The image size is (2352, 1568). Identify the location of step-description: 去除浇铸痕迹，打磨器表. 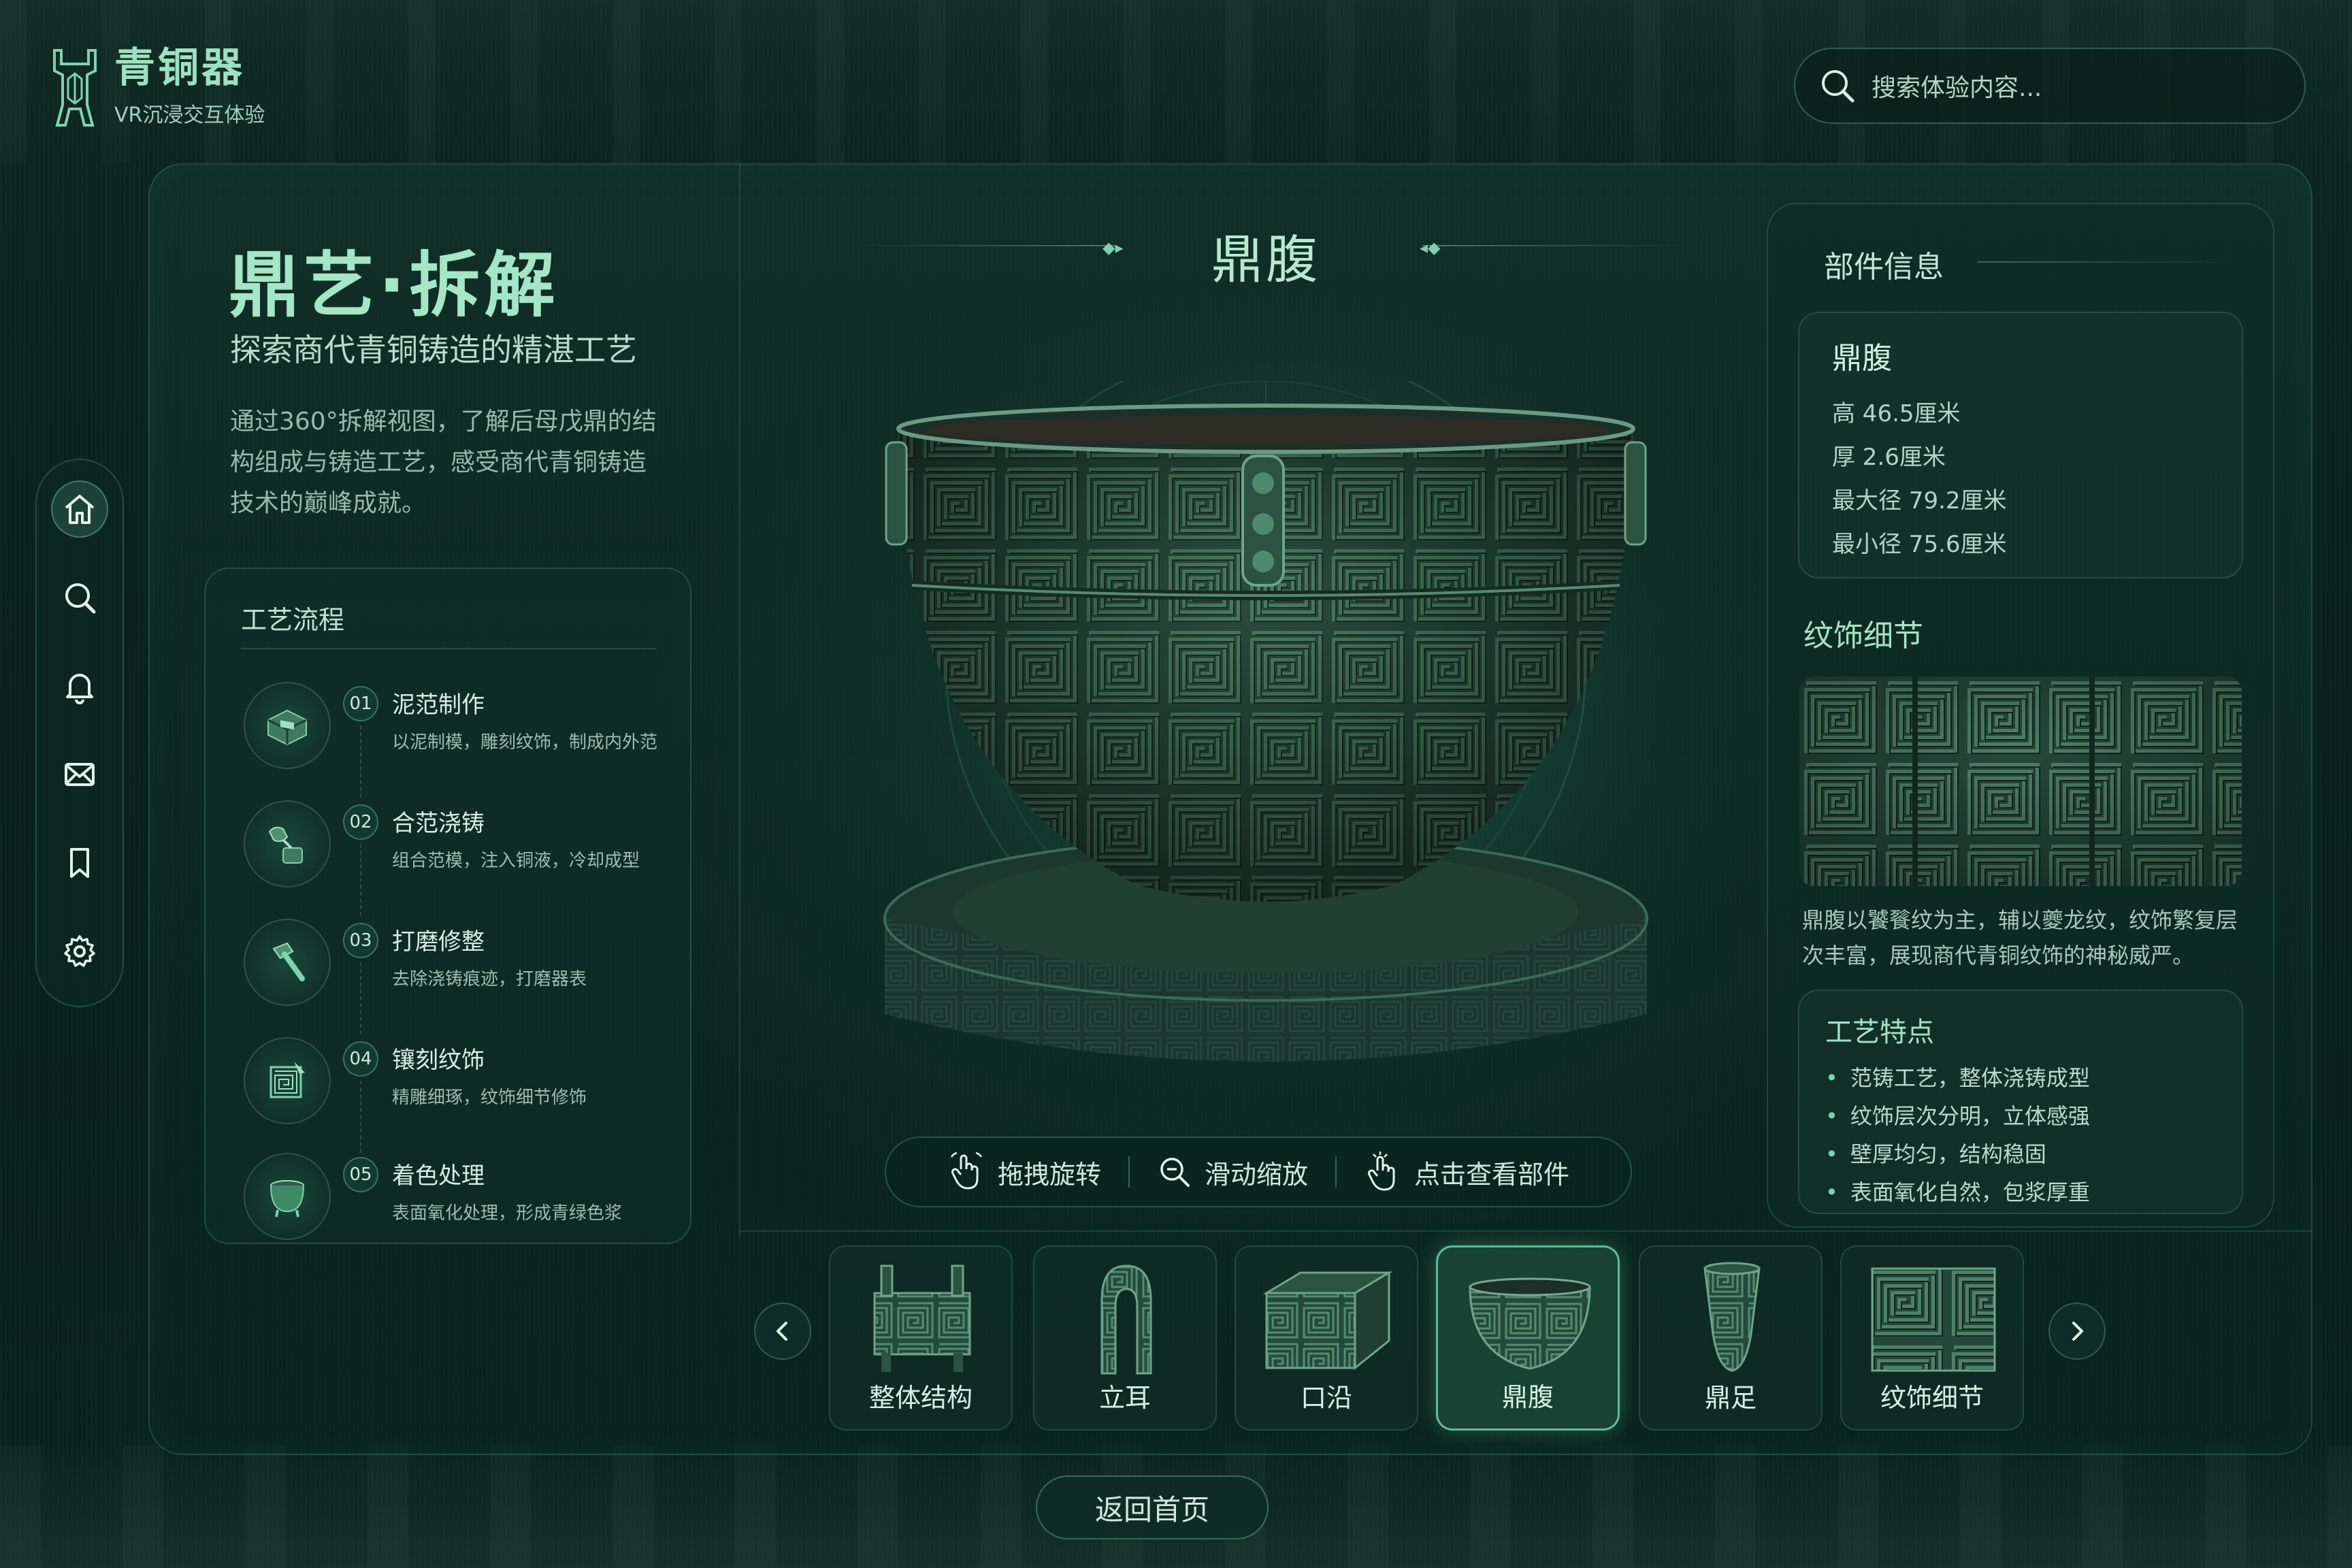
(490, 980).